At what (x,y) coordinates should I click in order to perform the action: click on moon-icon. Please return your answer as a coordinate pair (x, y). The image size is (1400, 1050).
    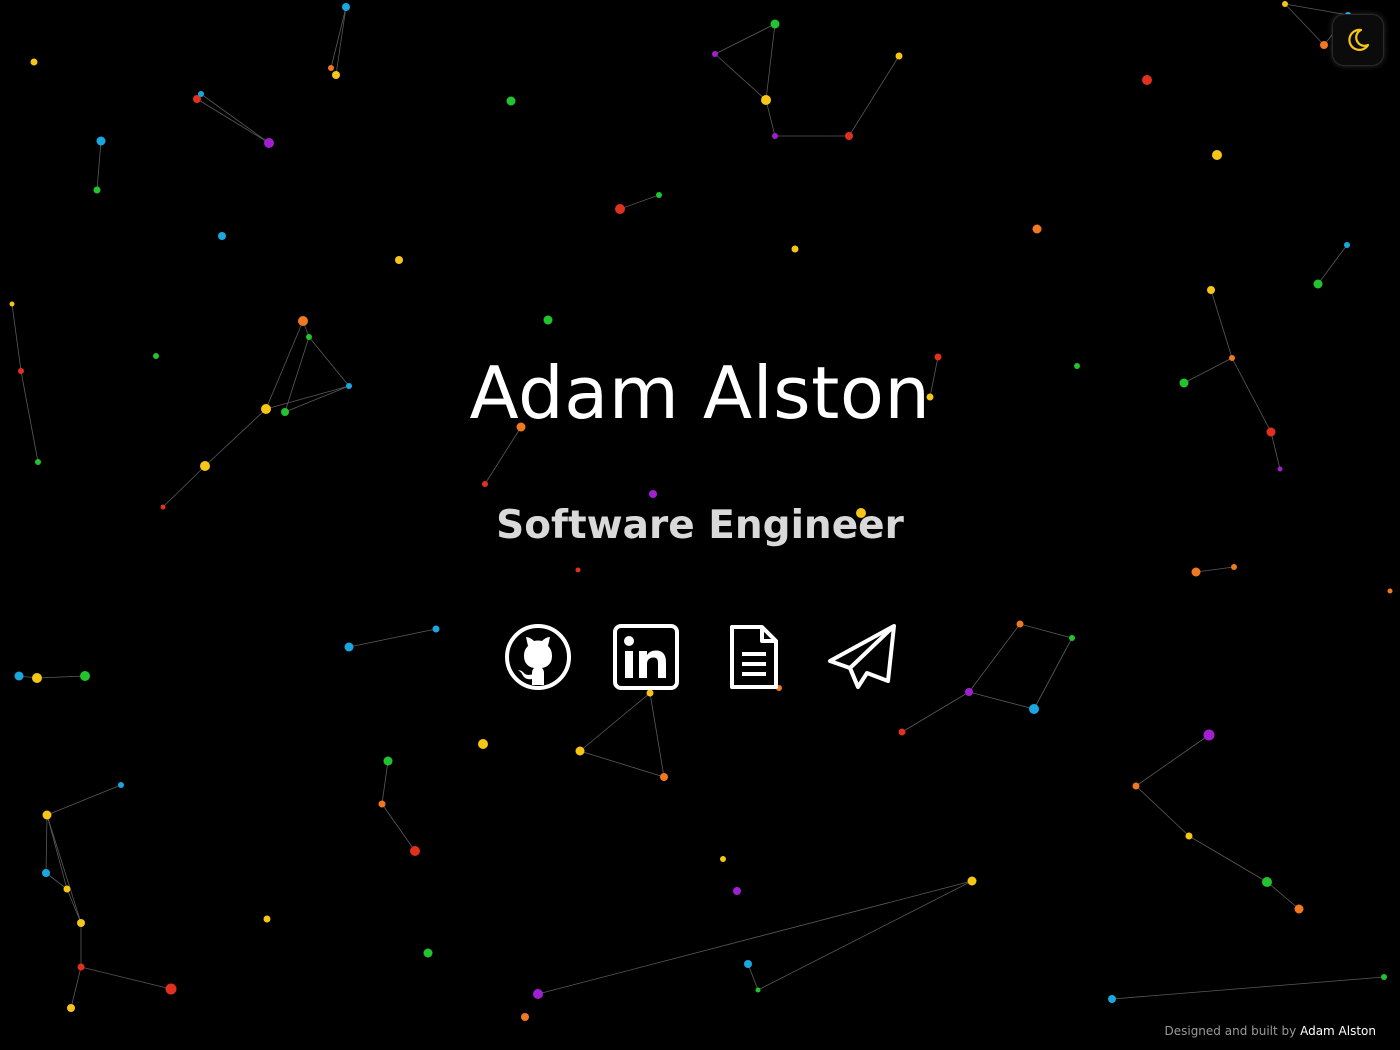
    Looking at the image, I should click on (1359, 39).